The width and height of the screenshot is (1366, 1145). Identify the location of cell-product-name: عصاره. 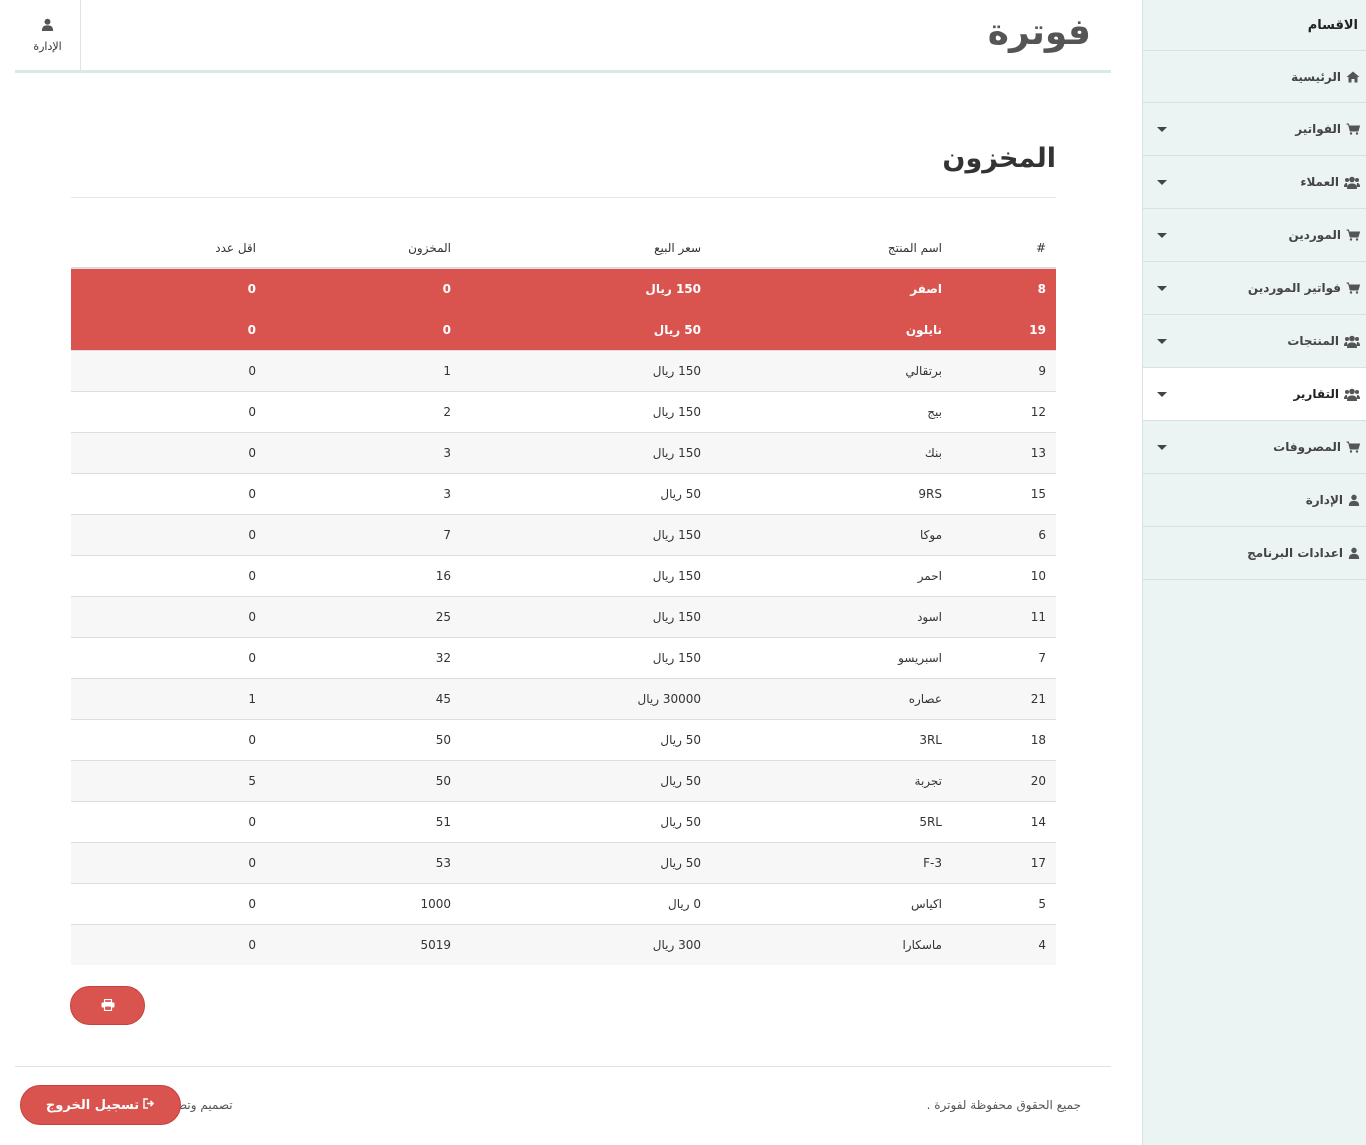
(821, 698).